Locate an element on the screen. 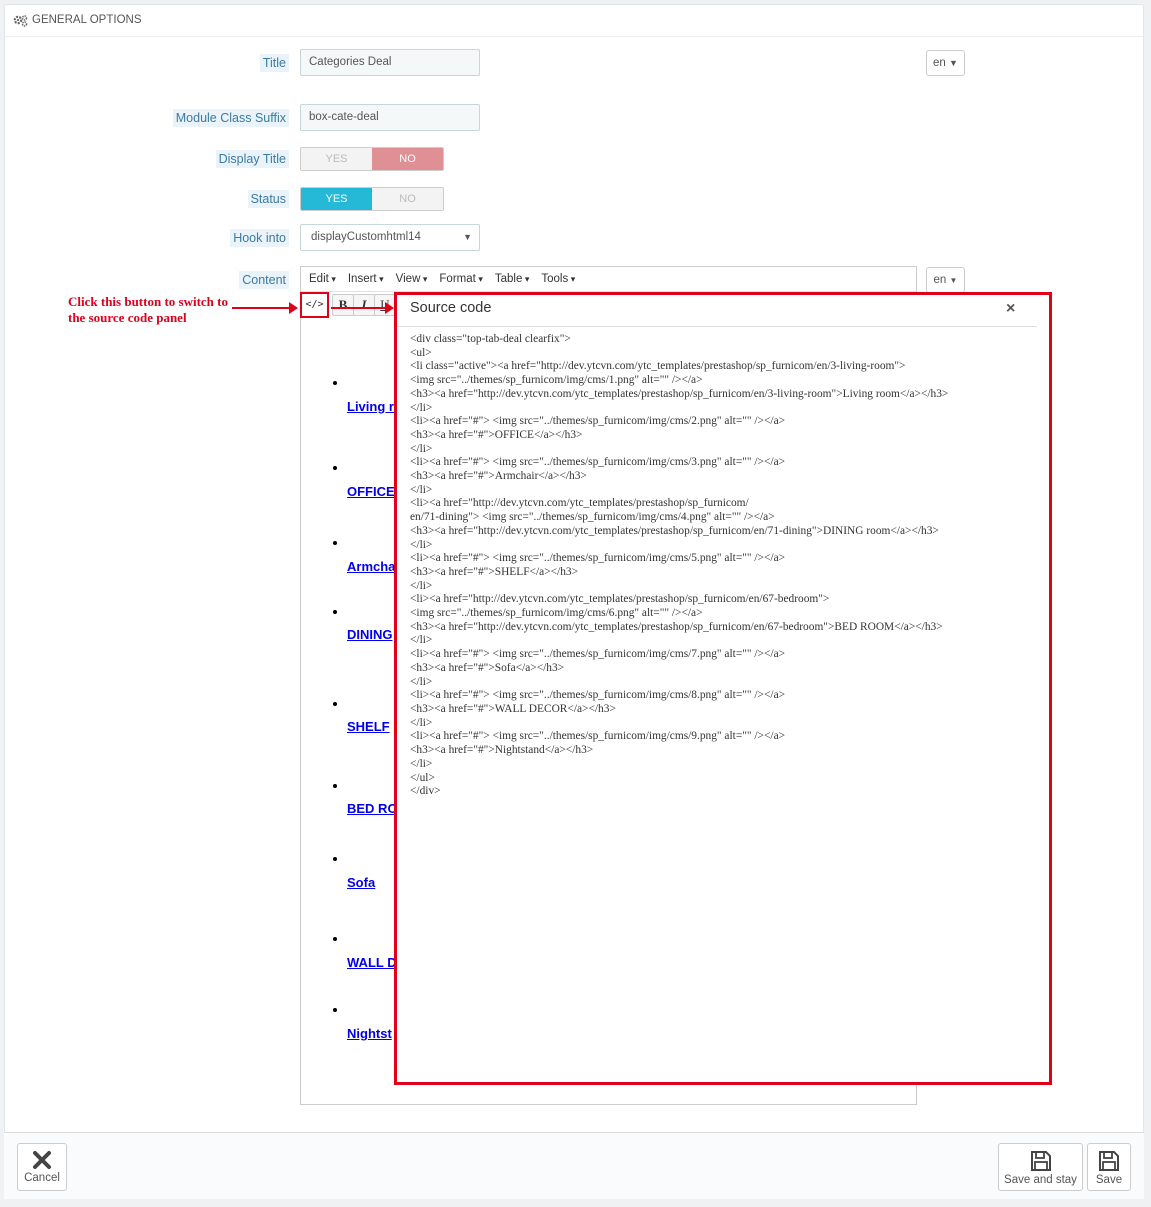 This screenshot has height=1207, width=1151. source-code-line: <h3><a href="#">Nightstand</a></h3> is located at coordinates (502, 750).